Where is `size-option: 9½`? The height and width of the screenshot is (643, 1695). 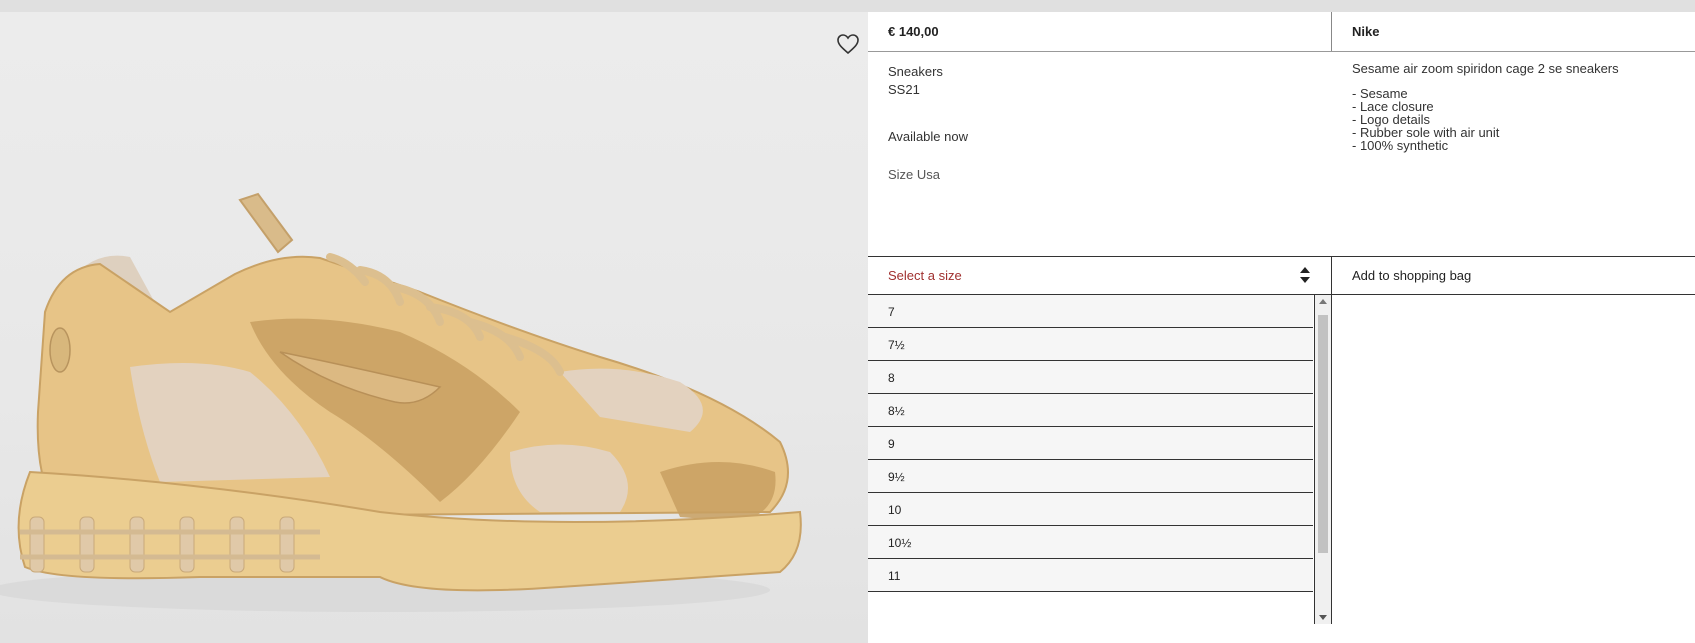
size-option: 9½ is located at coordinates (1090, 476).